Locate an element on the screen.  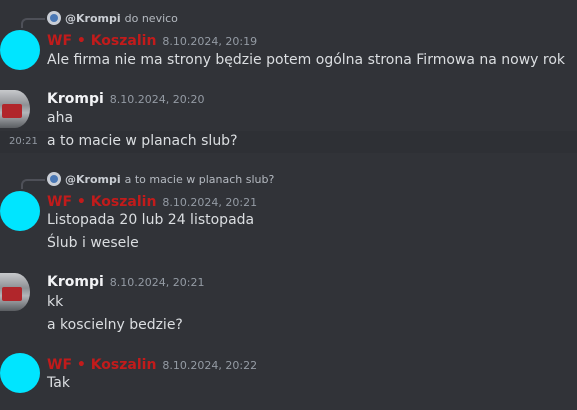
message-header: WF • Koszalin 8.10.2024, 20:19 is located at coordinates (152, 41).